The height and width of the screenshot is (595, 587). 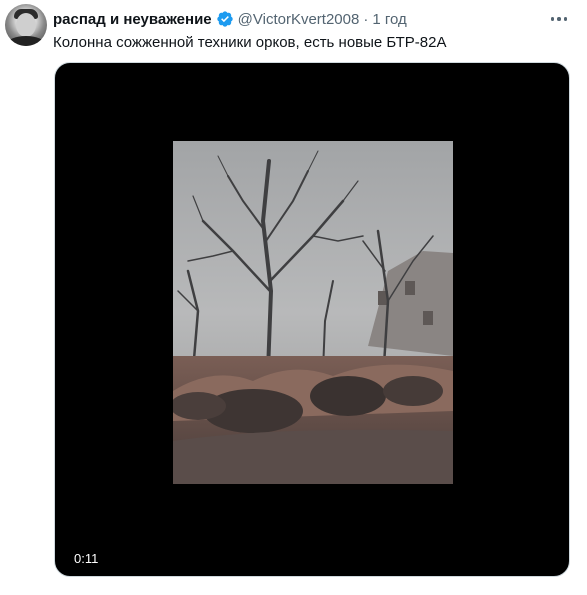 I want to click on video-duration: 0:11, so click(x=86, y=558).